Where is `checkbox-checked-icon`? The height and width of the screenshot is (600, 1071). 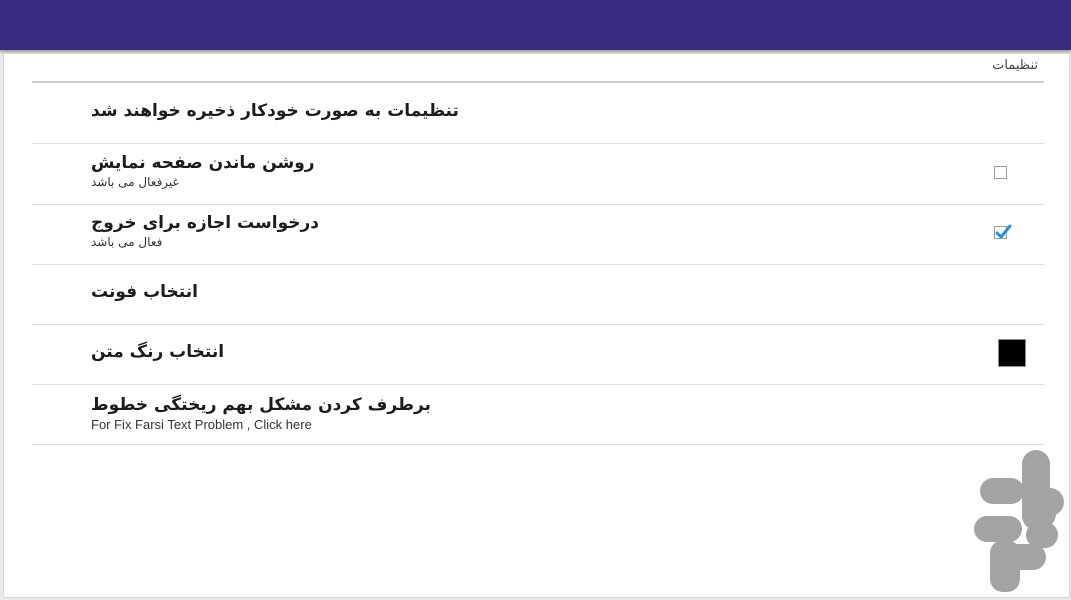
checkbox-checked-icon is located at coordinates (1003, 231).